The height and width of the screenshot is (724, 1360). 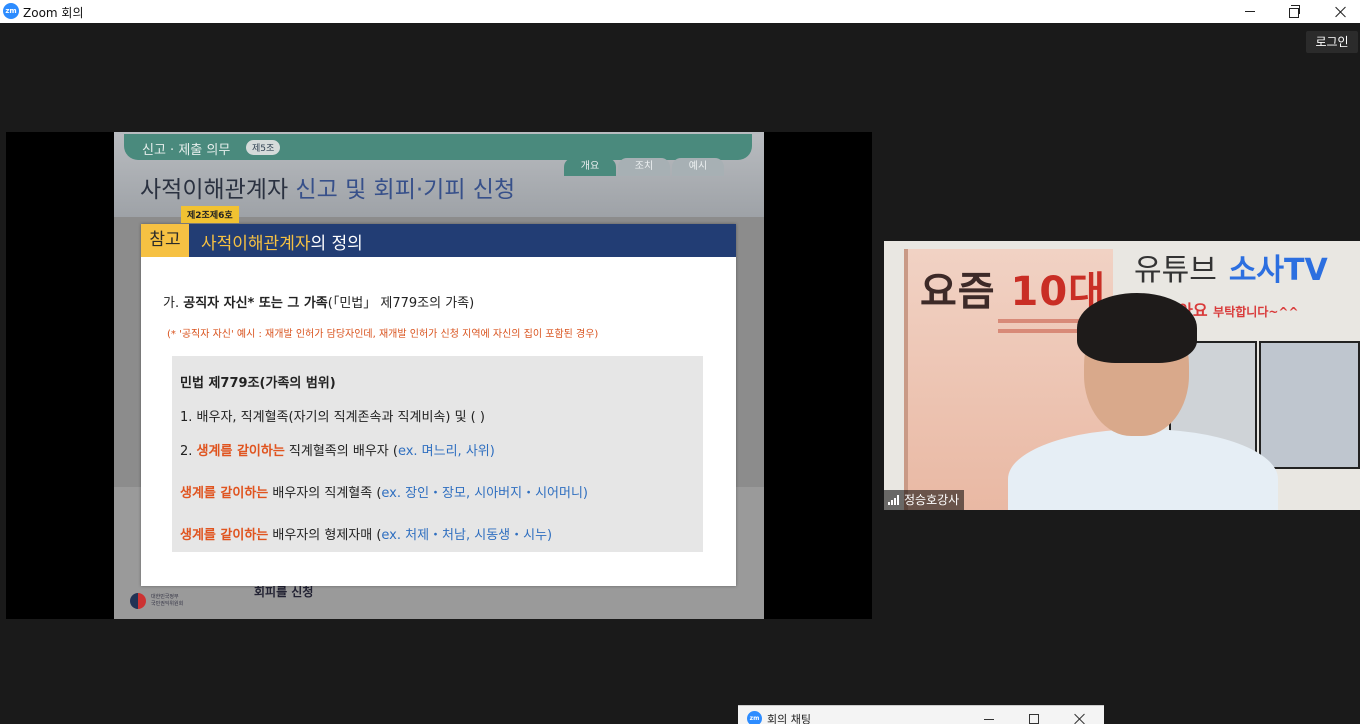 I want to click on participant-name: 정승호강사, so click(x=932, y=500).